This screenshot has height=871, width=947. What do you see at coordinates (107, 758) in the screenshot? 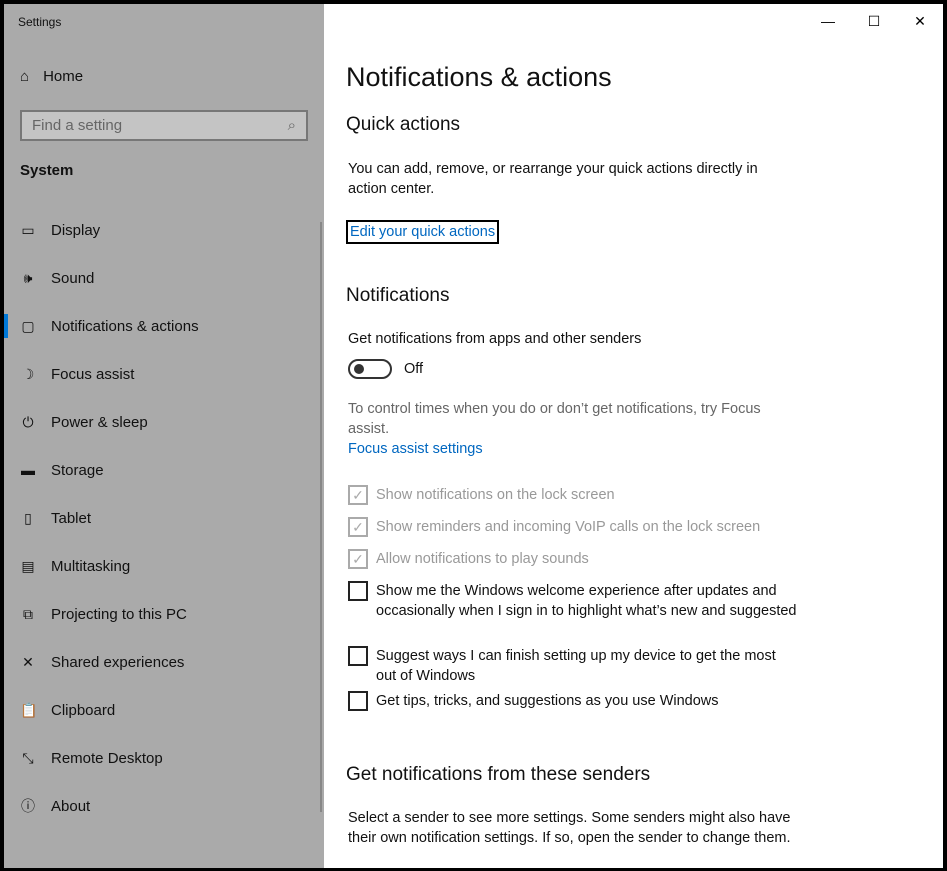
I see `sidebar-item-label: Remote Desktop` at bounding box center [107, 758].